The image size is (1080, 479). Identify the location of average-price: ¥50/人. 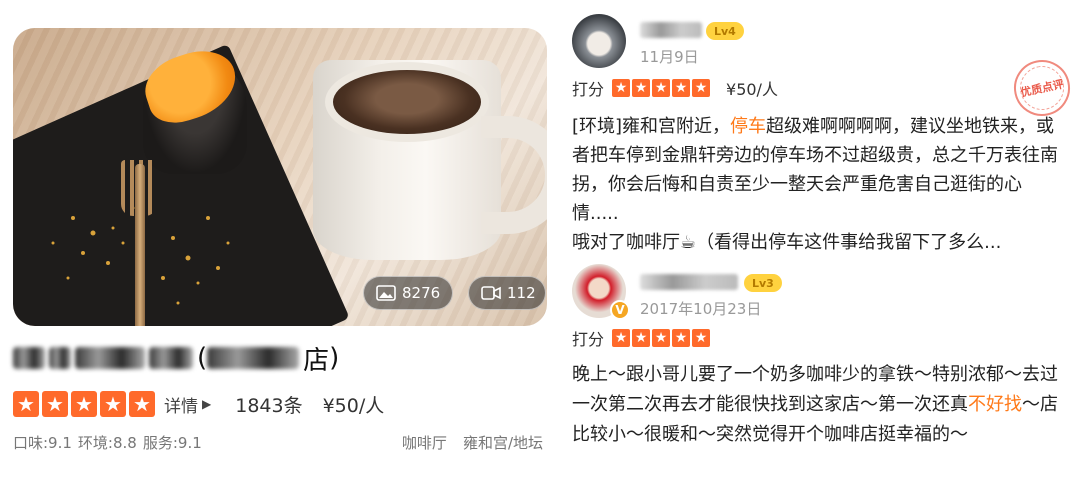
(353, 405).